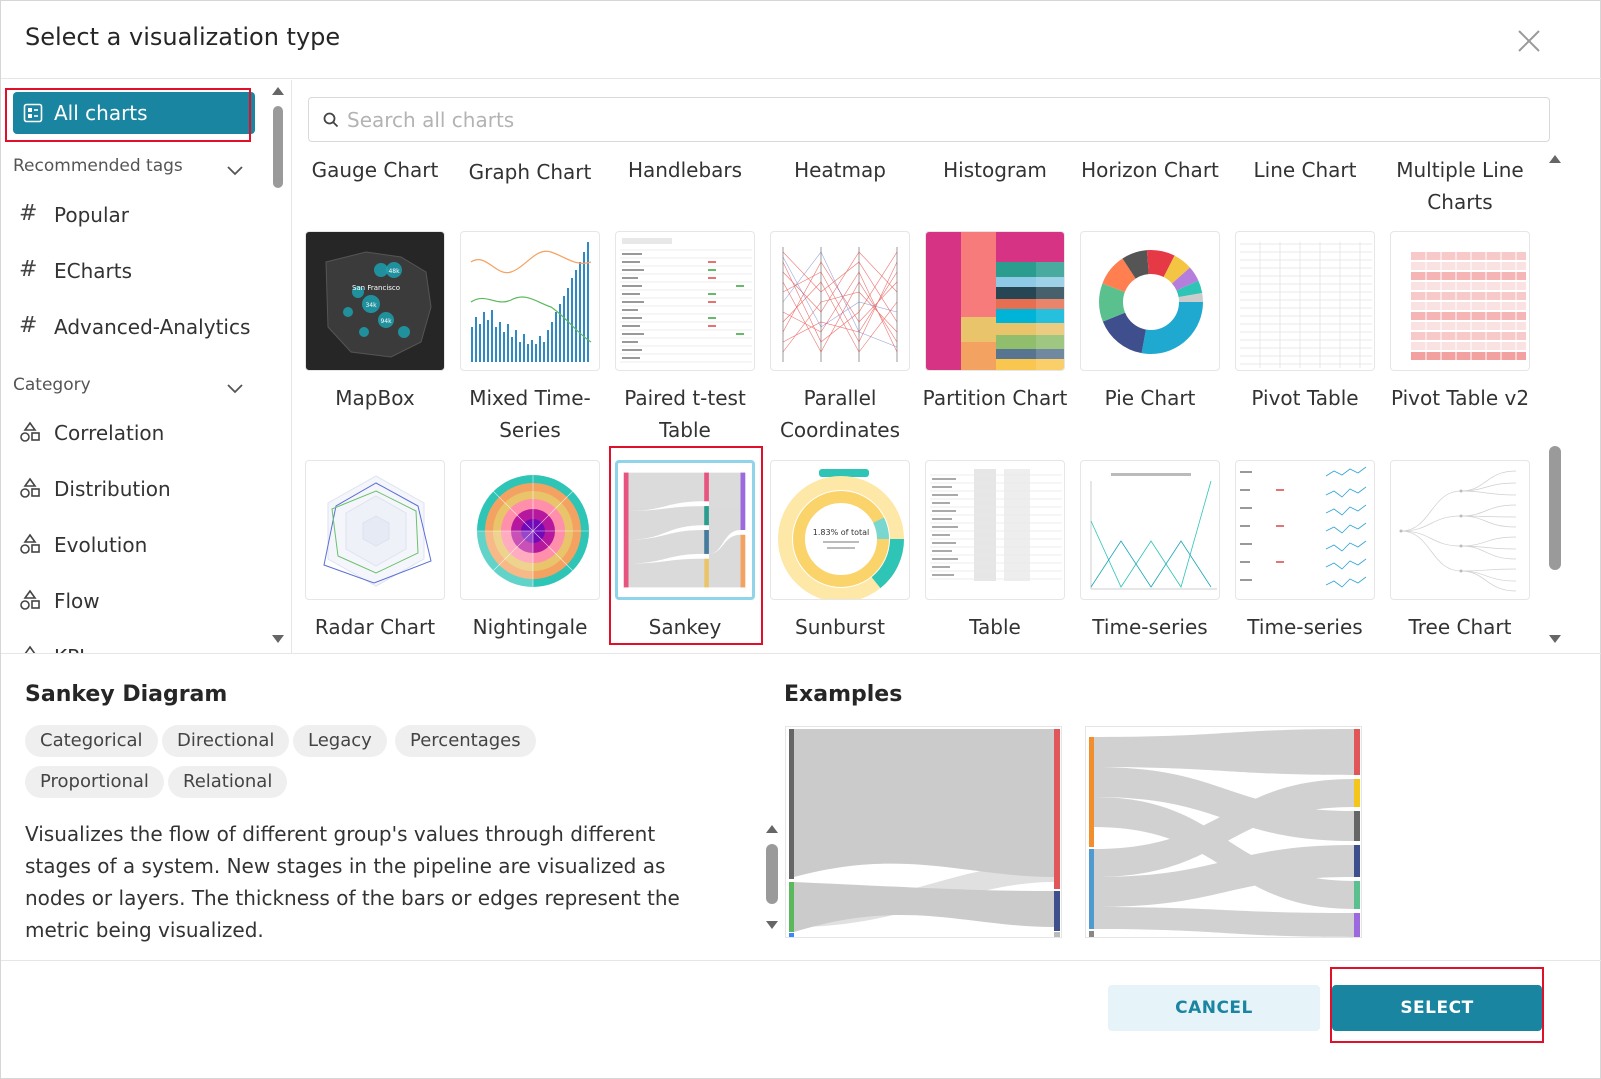 The image size is (1601, 1079). I want to click on chart-tile-handlebars: Handlebars, so click(685, 189).